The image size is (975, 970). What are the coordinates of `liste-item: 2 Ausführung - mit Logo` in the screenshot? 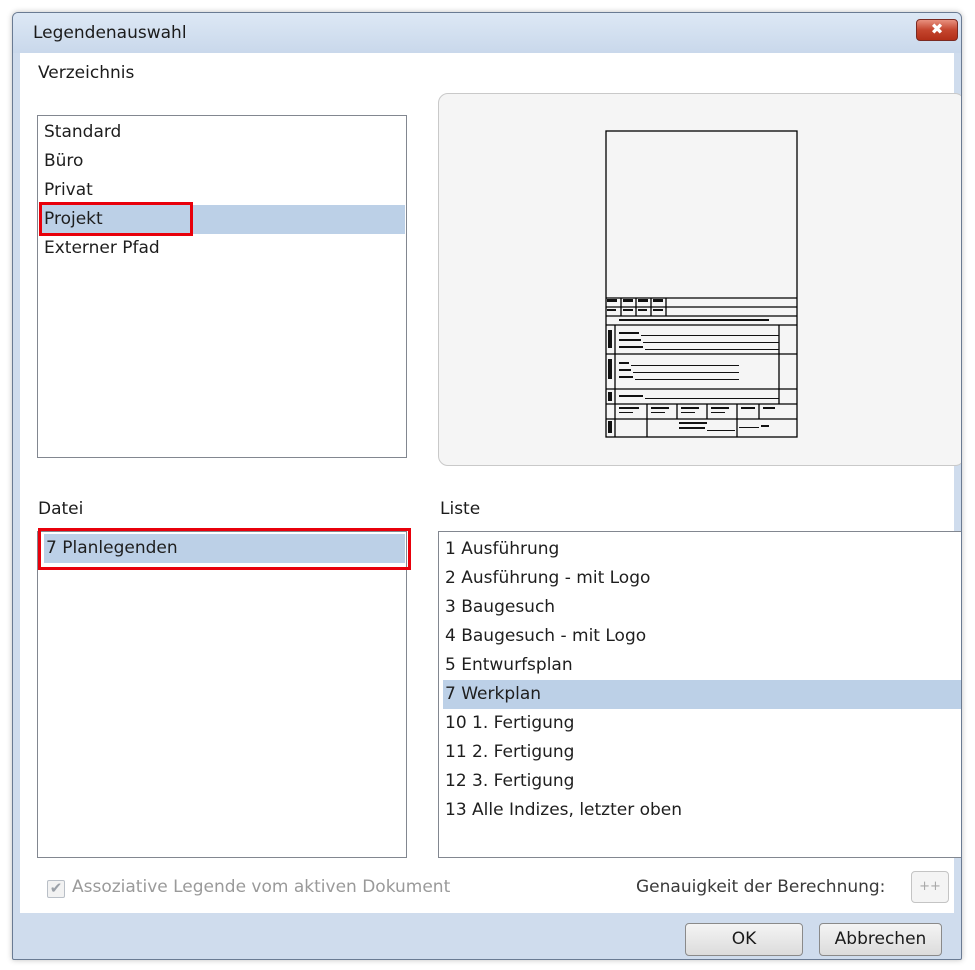 It's located at (702, 578).